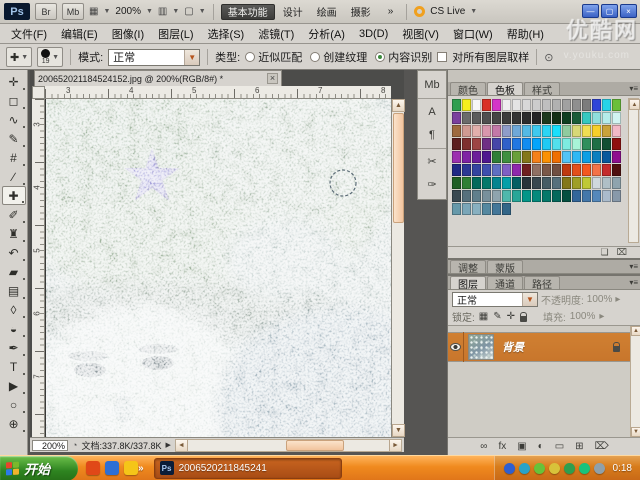 This screenshot has width=640, height=480. I want to click on lock-transparent-pixels-icon: ▦, so click(483, 316).